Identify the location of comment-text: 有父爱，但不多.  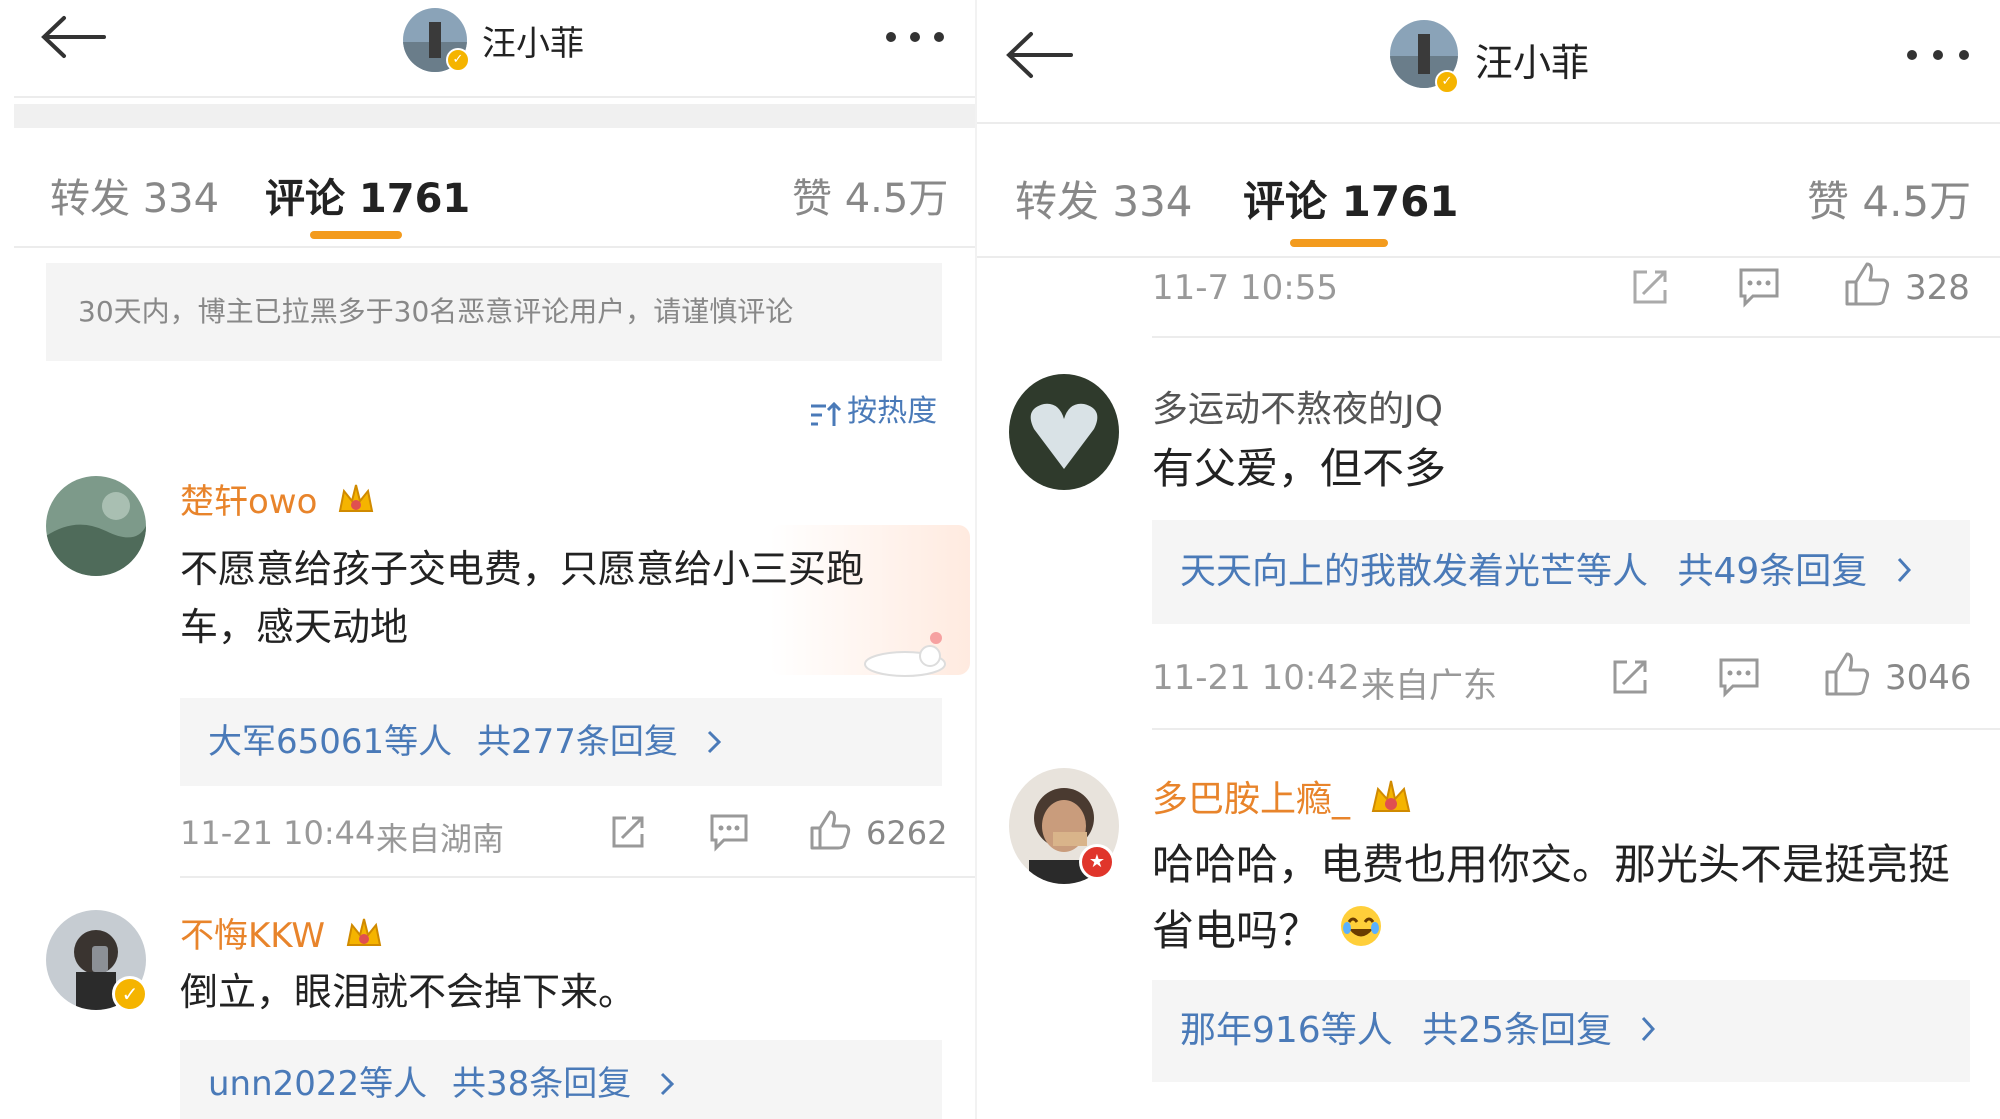
(1299, 468).